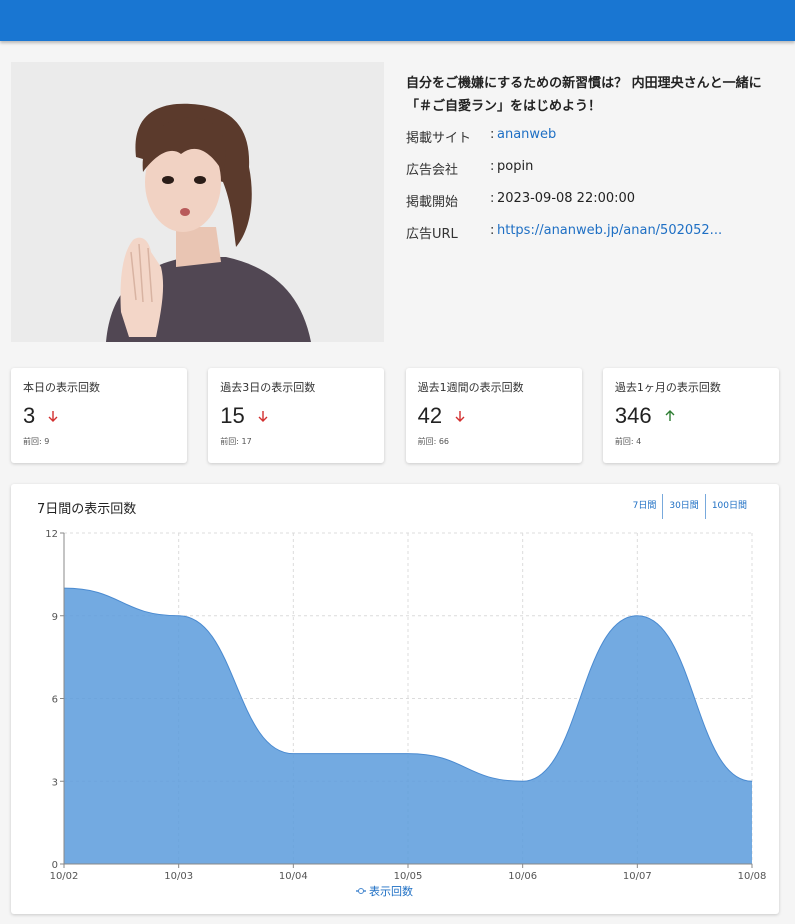 Image resolution: width=795 pixels, height=924 pixels. Describe the element at coordinates (522, 876) in the screenshot. I see `x-tick-label: 10/06` at that location.